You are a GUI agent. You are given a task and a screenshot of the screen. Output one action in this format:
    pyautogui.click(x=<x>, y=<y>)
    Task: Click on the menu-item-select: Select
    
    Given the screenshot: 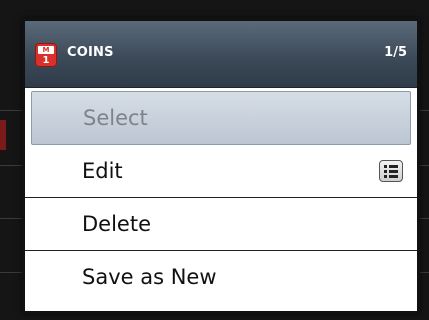 What is the action you would take?
    pyautogui.click(x=221, y=118)
    